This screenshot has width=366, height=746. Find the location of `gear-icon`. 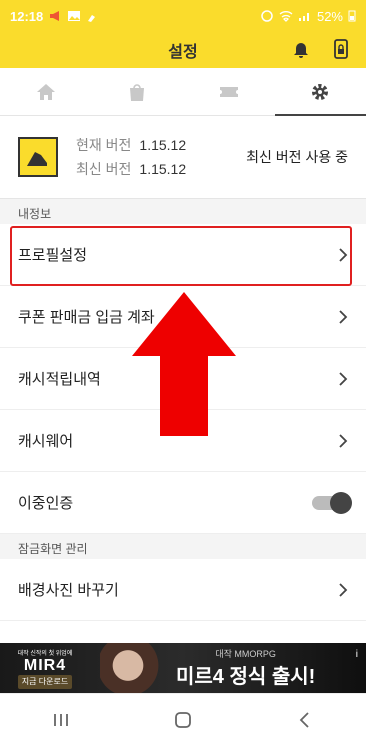

gear-icon is located at coordinates (320, 91).